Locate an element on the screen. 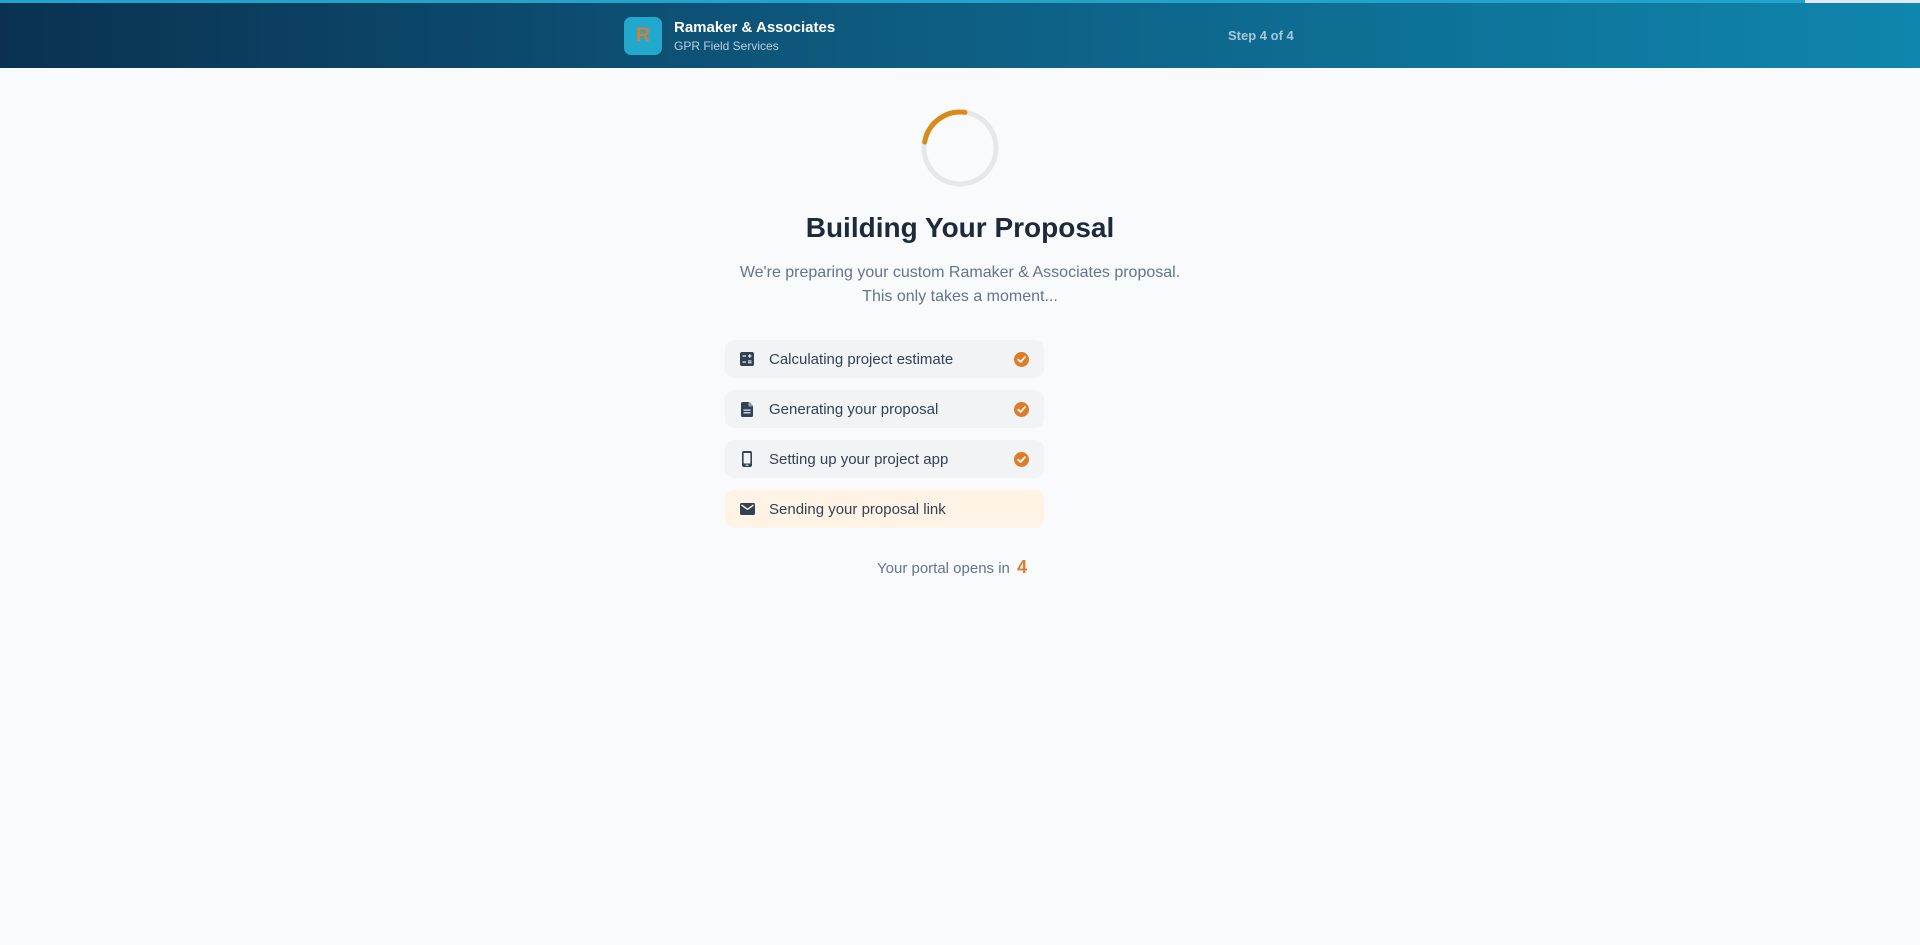 The height and width of the screenshot is (945, 1920). brand-name: Ramaker & Associates is located at coordinates (755, 27).